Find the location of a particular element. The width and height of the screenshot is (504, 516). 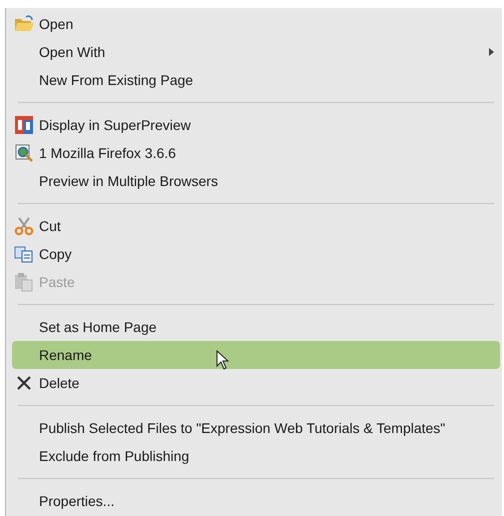

menu-item: Copy is located at coordinates (256, 254).